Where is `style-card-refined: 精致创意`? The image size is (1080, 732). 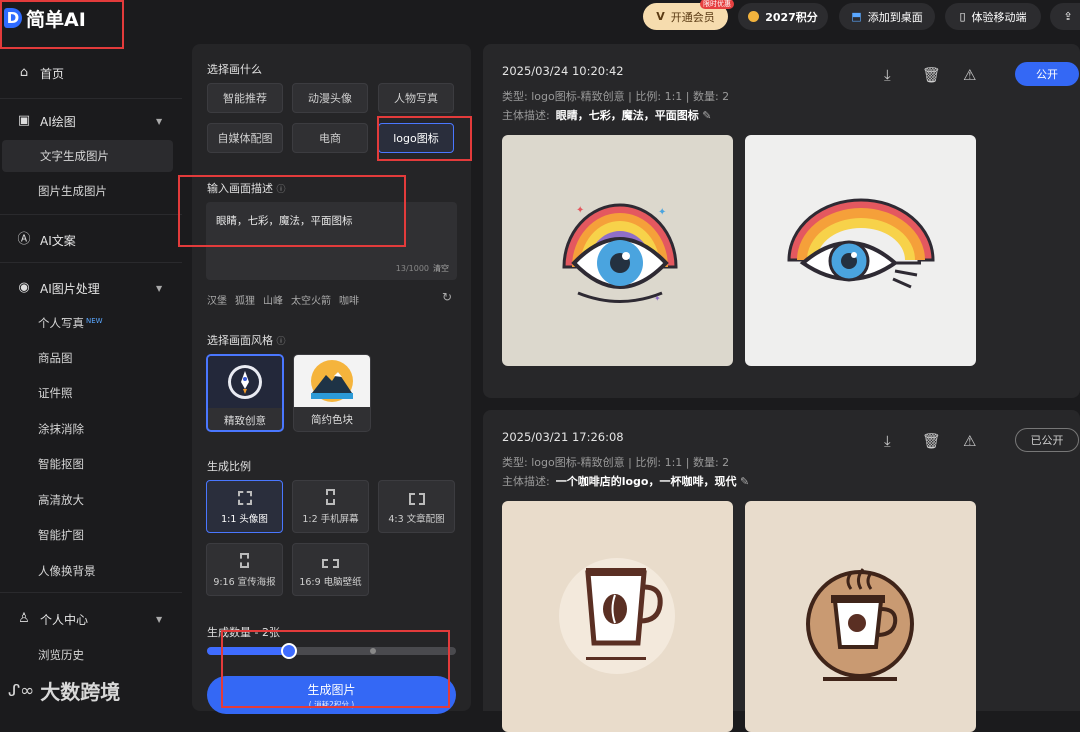 style-card-refined: 精致创意 is located at coordinates (245, 393).